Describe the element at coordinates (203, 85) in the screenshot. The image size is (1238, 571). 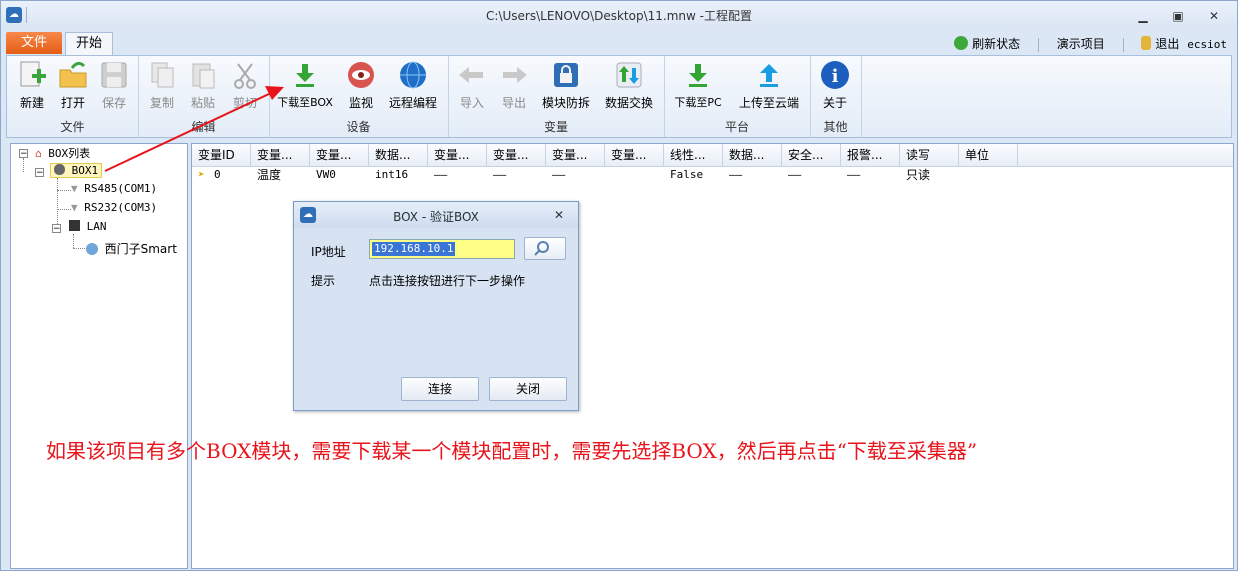
I see `paste-button: 粘贴` at that location.